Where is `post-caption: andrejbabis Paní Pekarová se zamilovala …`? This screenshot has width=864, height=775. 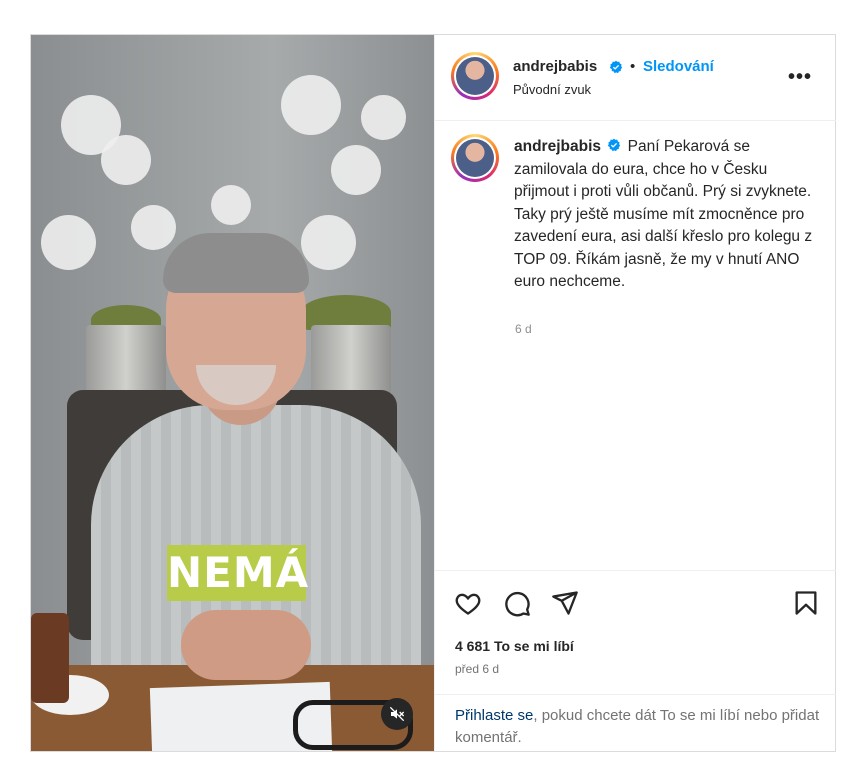 post-caption: andrejbabis Paní Pekarová se zamilovala … is located at coordinates (666, 215).